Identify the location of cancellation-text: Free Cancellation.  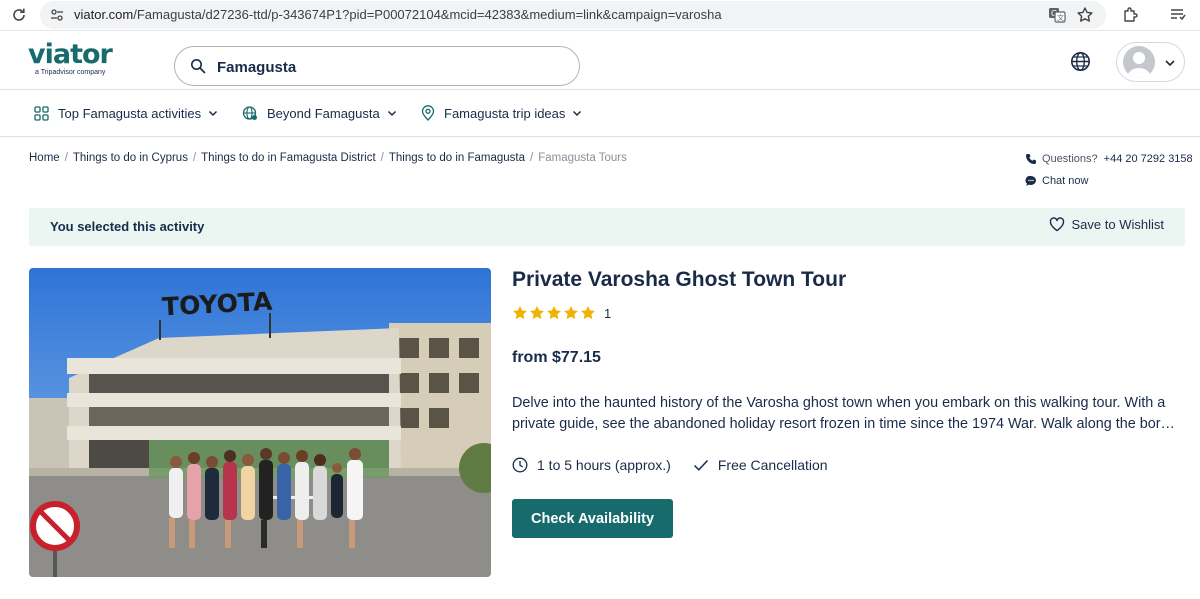
(772, 465).